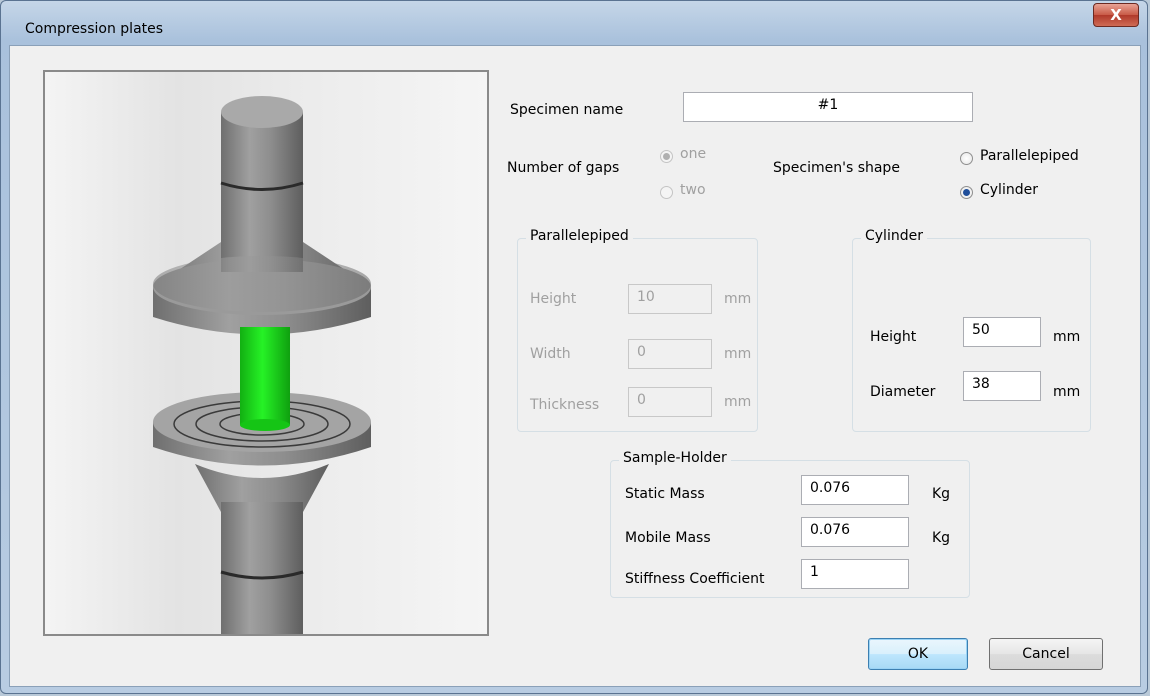 The width and height of the screenshot is (1150, 696). I want to click on ok-button: OK, so click(918, 654).